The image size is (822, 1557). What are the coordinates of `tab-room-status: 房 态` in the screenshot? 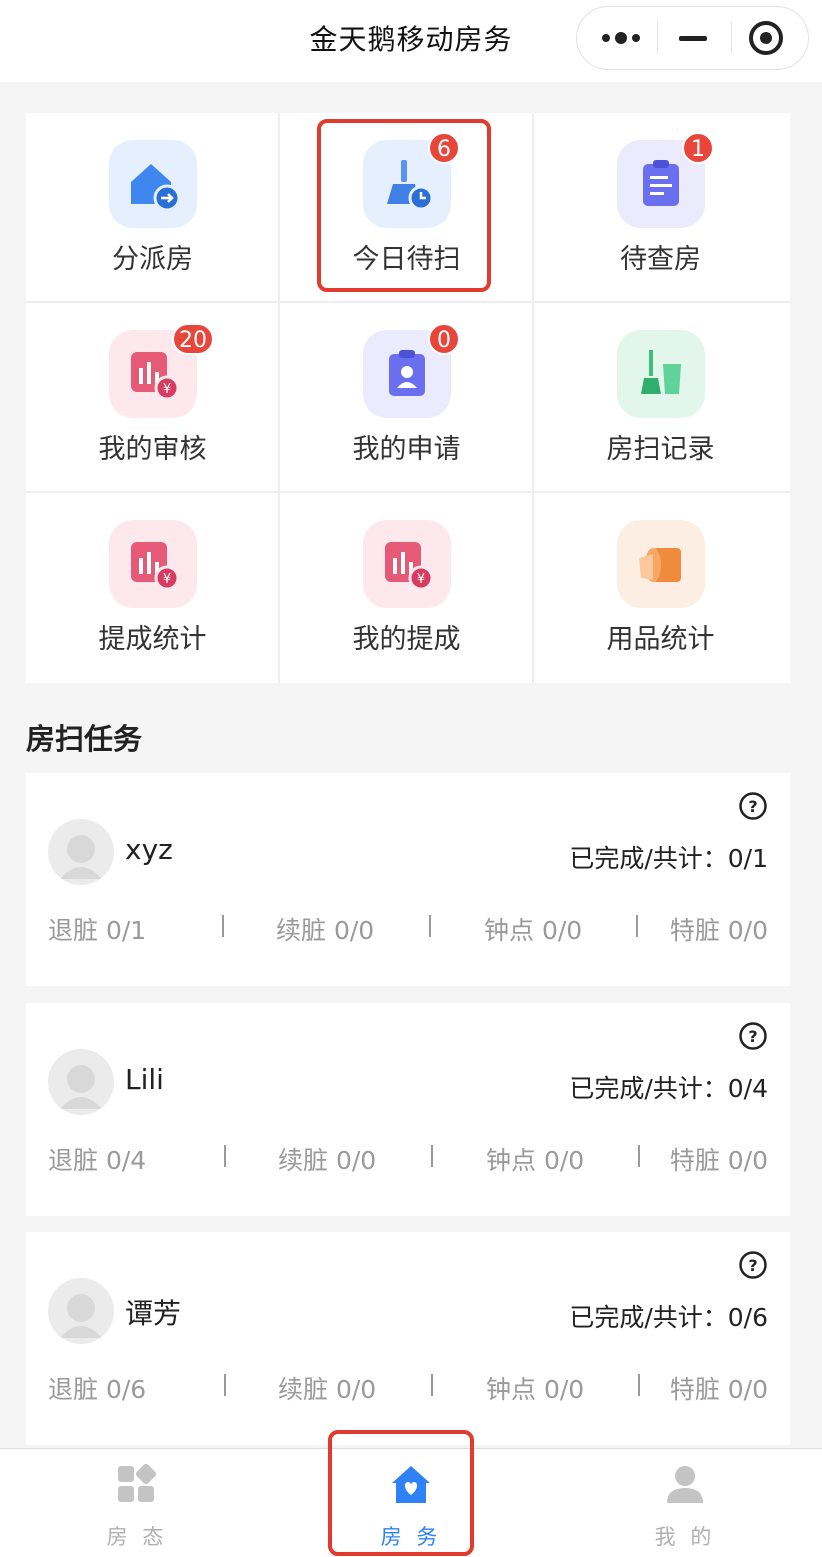 It's located at (137, 1503).